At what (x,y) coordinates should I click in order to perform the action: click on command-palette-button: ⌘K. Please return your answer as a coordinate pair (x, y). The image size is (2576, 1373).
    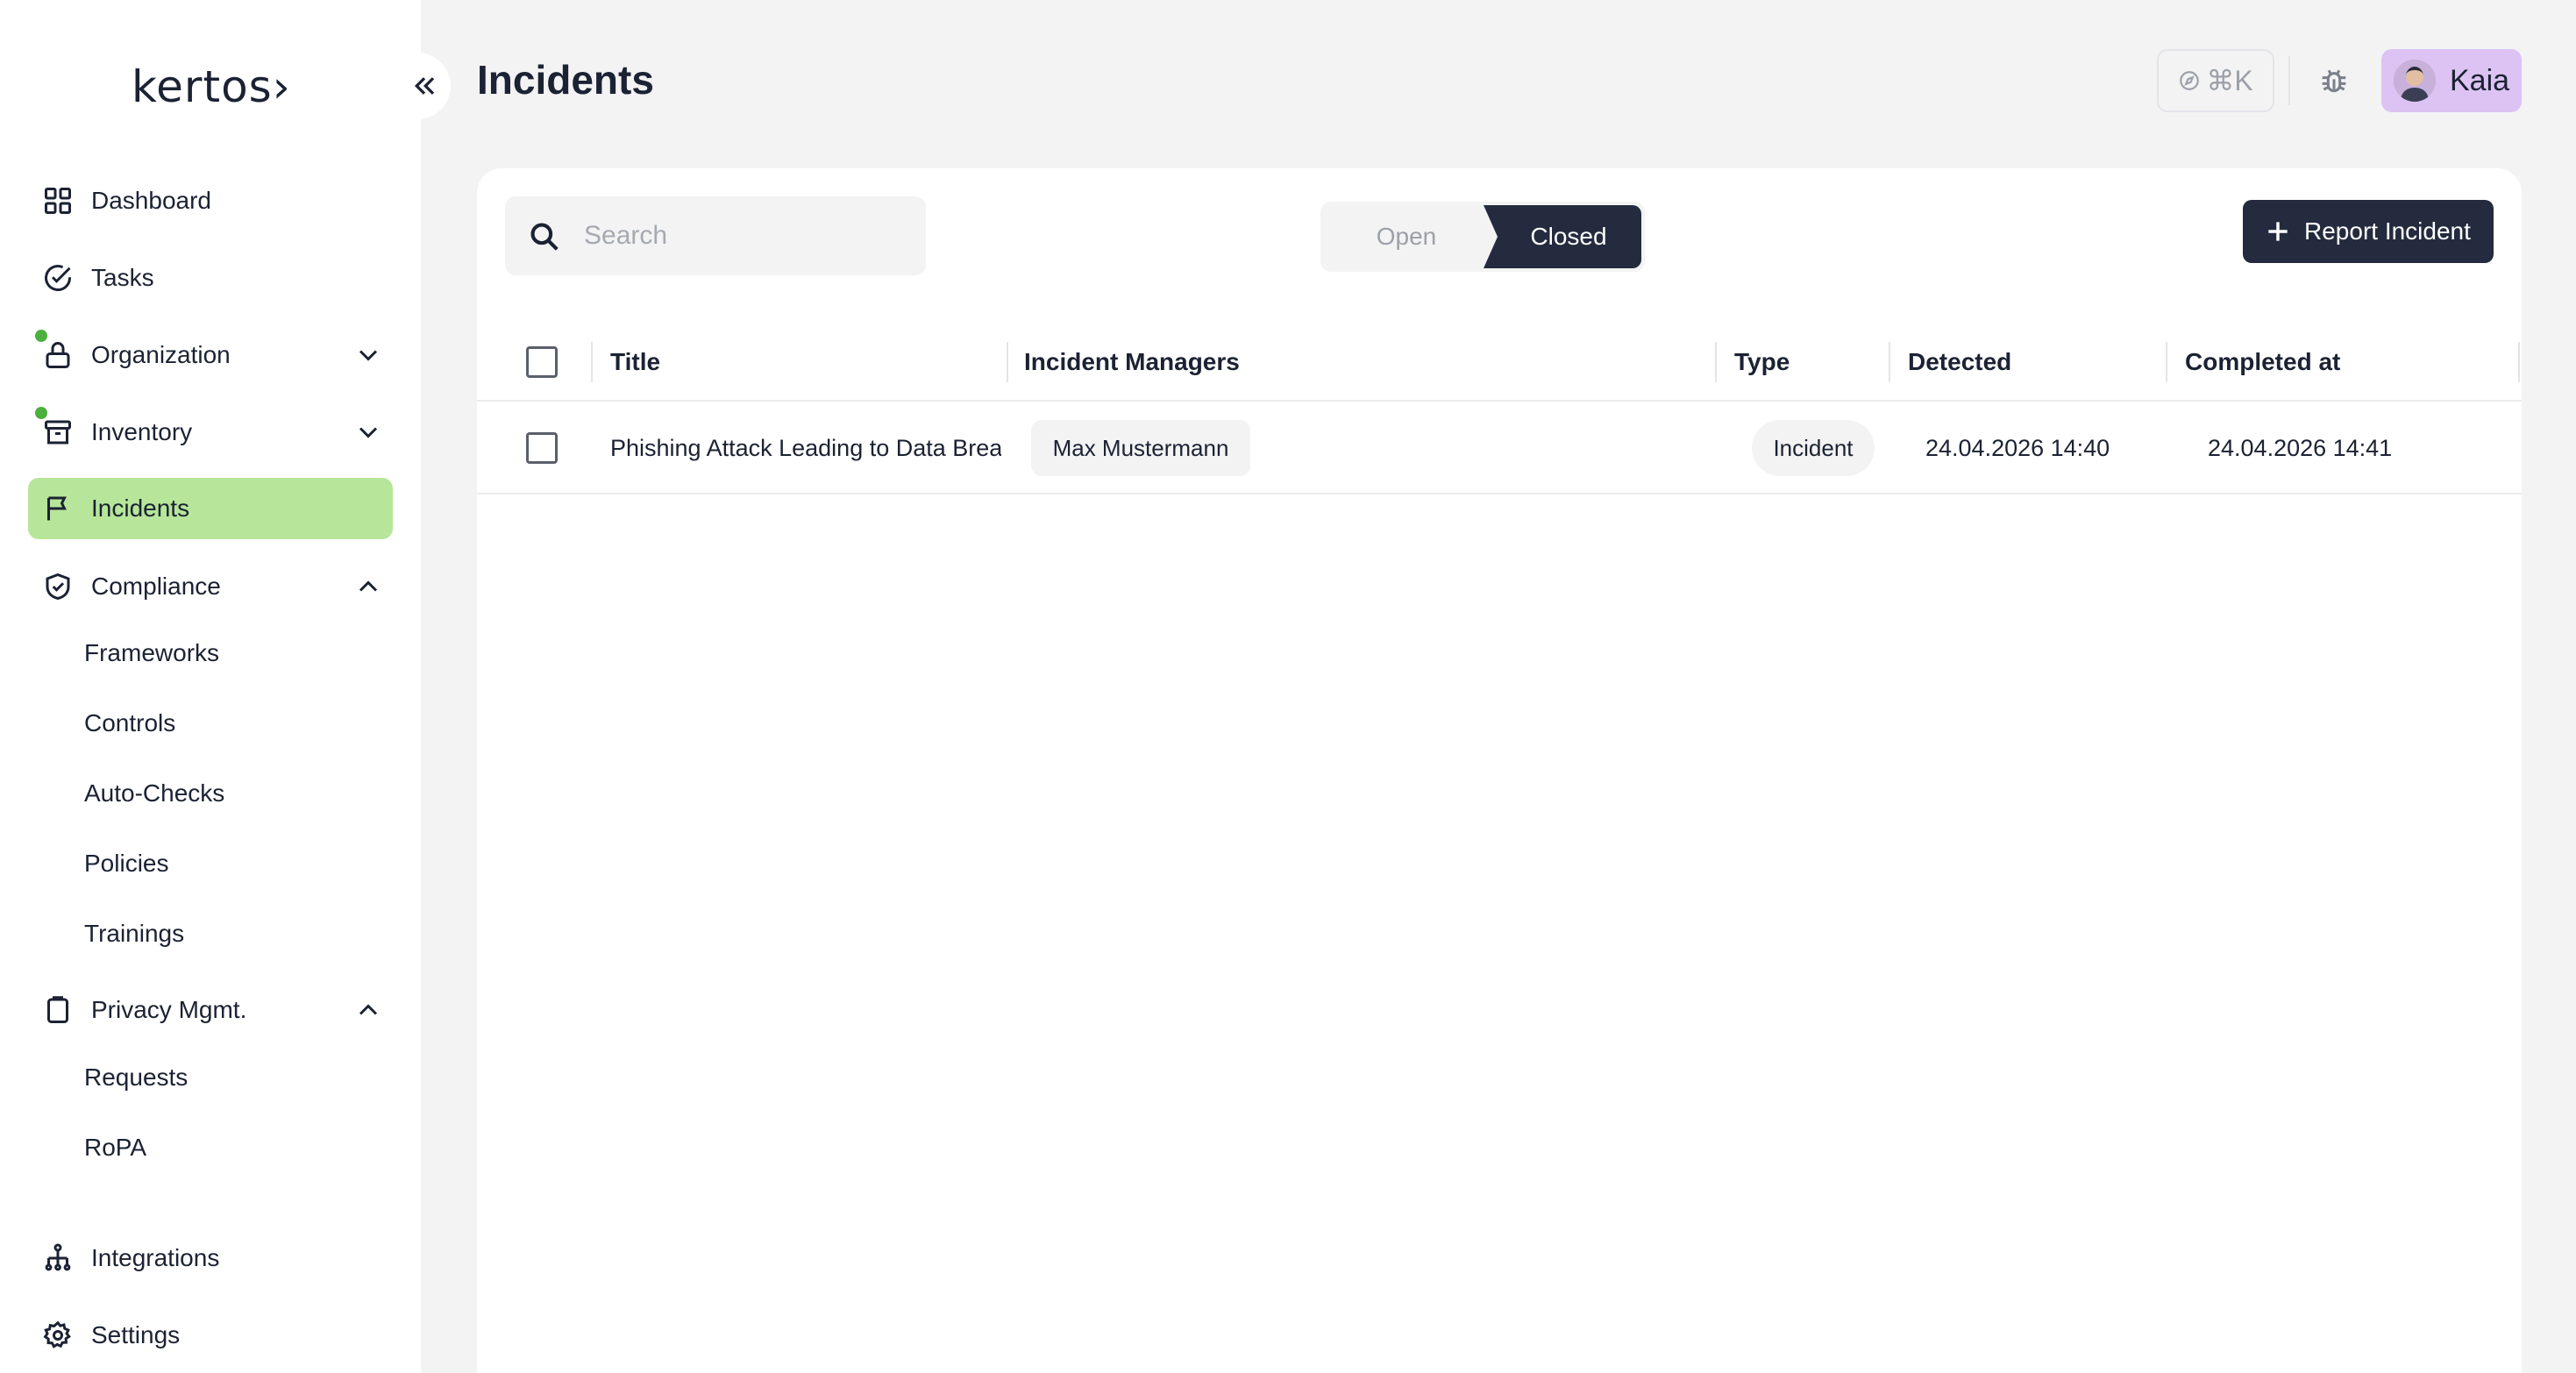
    Looking at the image, I should click on (2215, 80).